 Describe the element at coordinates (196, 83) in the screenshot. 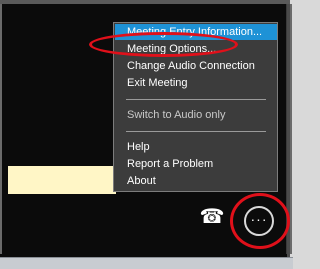

I see `menu-item-exit-meeting: Exit Meeting` at that location.